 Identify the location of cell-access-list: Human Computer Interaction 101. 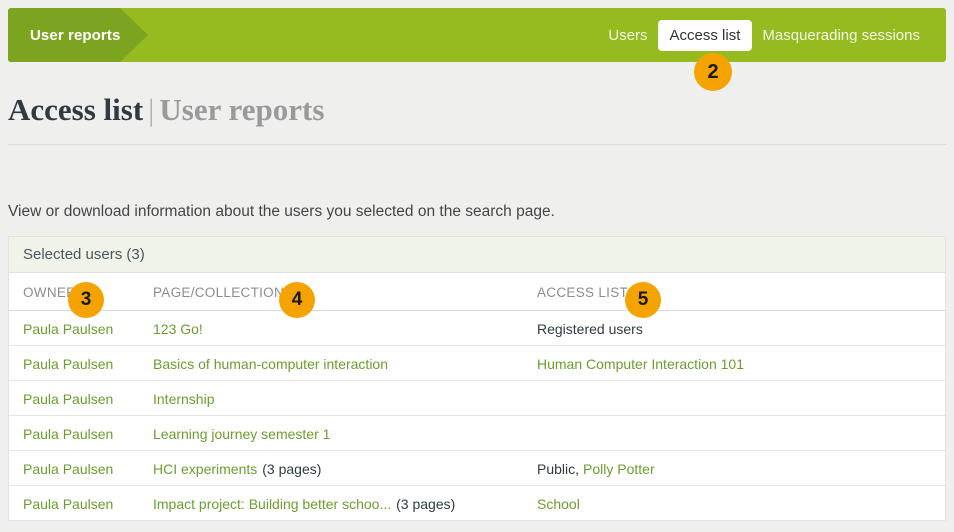
(640, 363).